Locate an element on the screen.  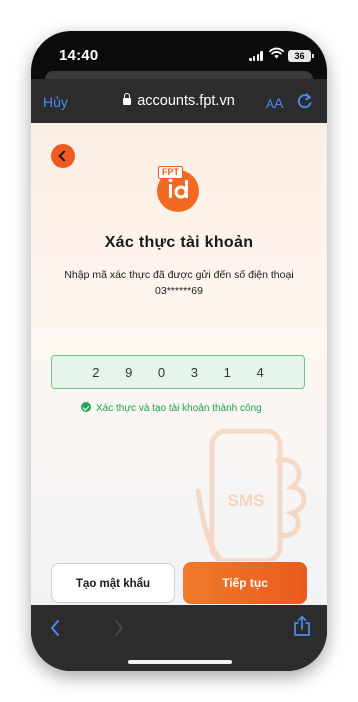
nav-back-icon is located at coordinates (55, 628).